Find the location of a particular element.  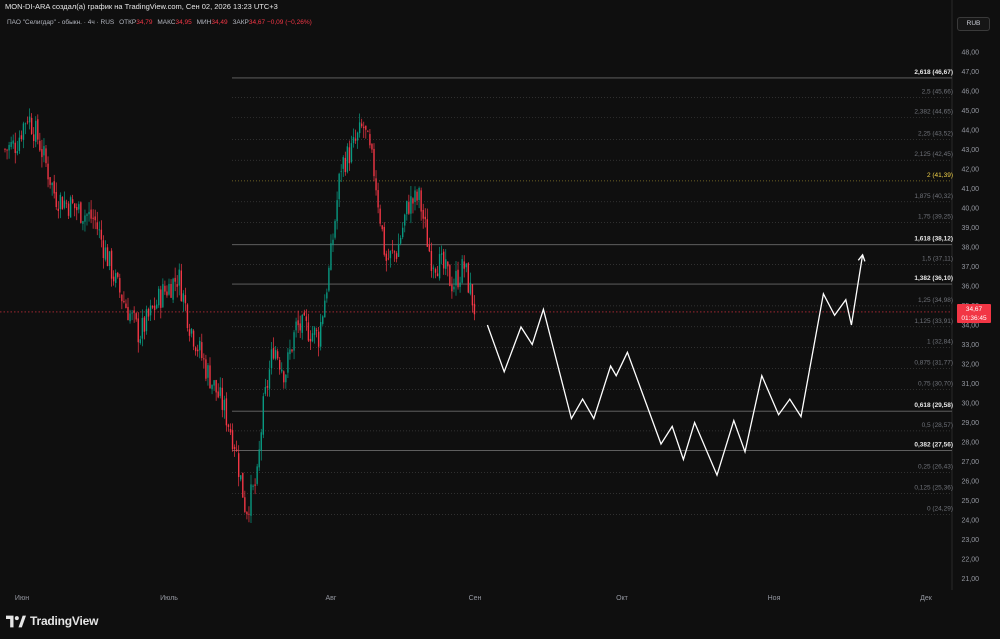

tradingview-logo: TradingView is located at coordinates (52, 621).